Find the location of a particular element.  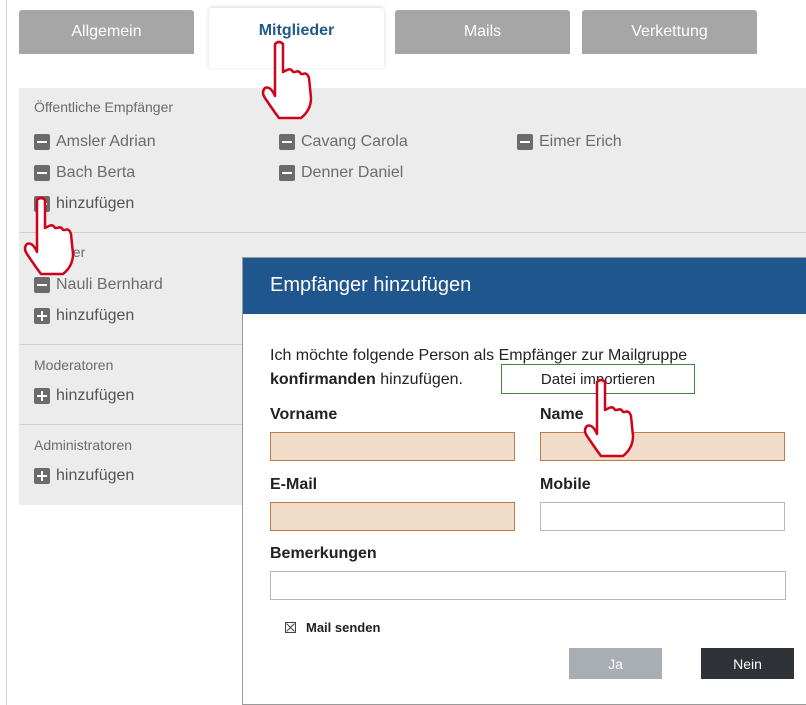

tab-verkettung: Verkettung is located at coordinates (669, 32).